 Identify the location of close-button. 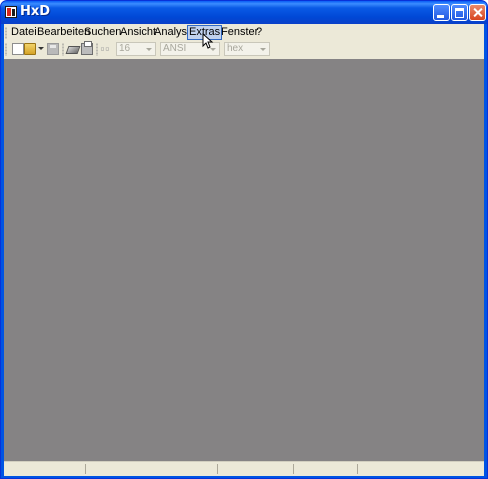
(477, 12).